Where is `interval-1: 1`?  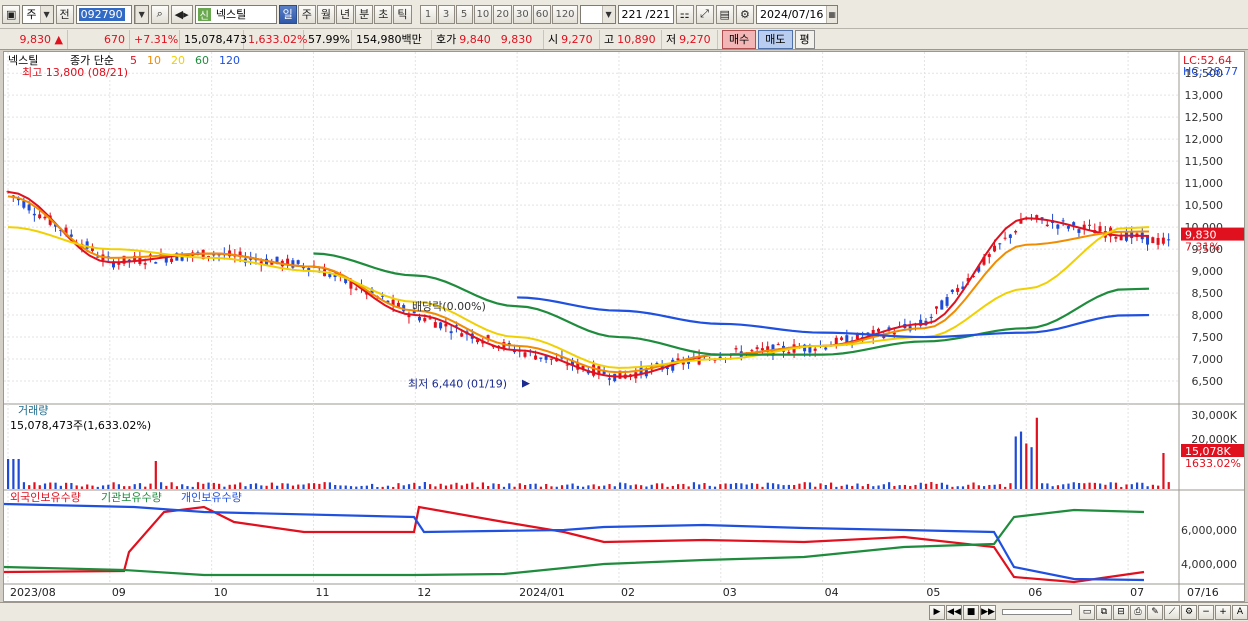
interval-1: 1 is located at coordinates (428, 14).